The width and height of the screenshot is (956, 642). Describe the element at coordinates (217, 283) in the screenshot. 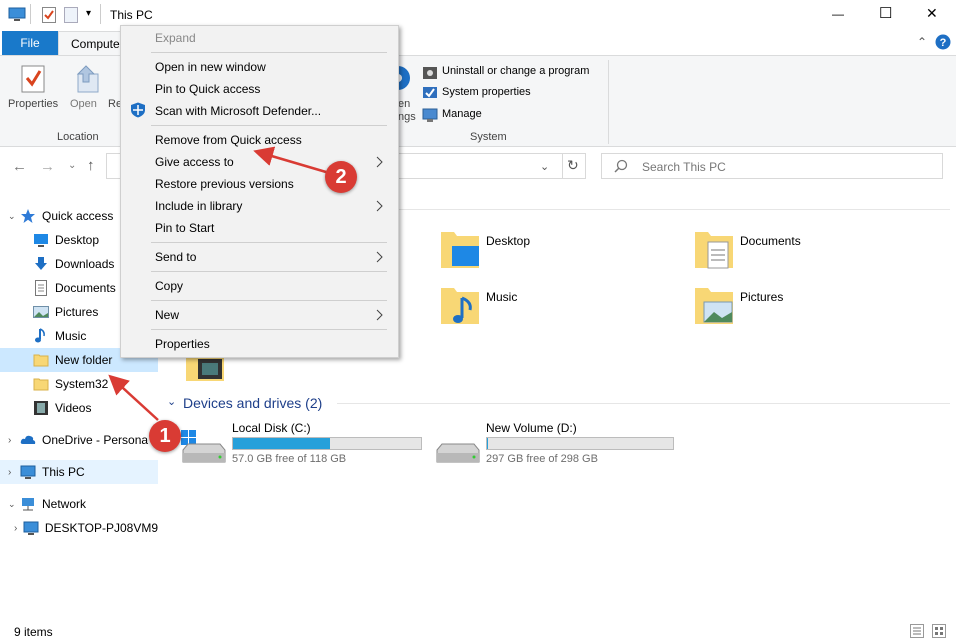

I see `annotation-arrows` at that location.